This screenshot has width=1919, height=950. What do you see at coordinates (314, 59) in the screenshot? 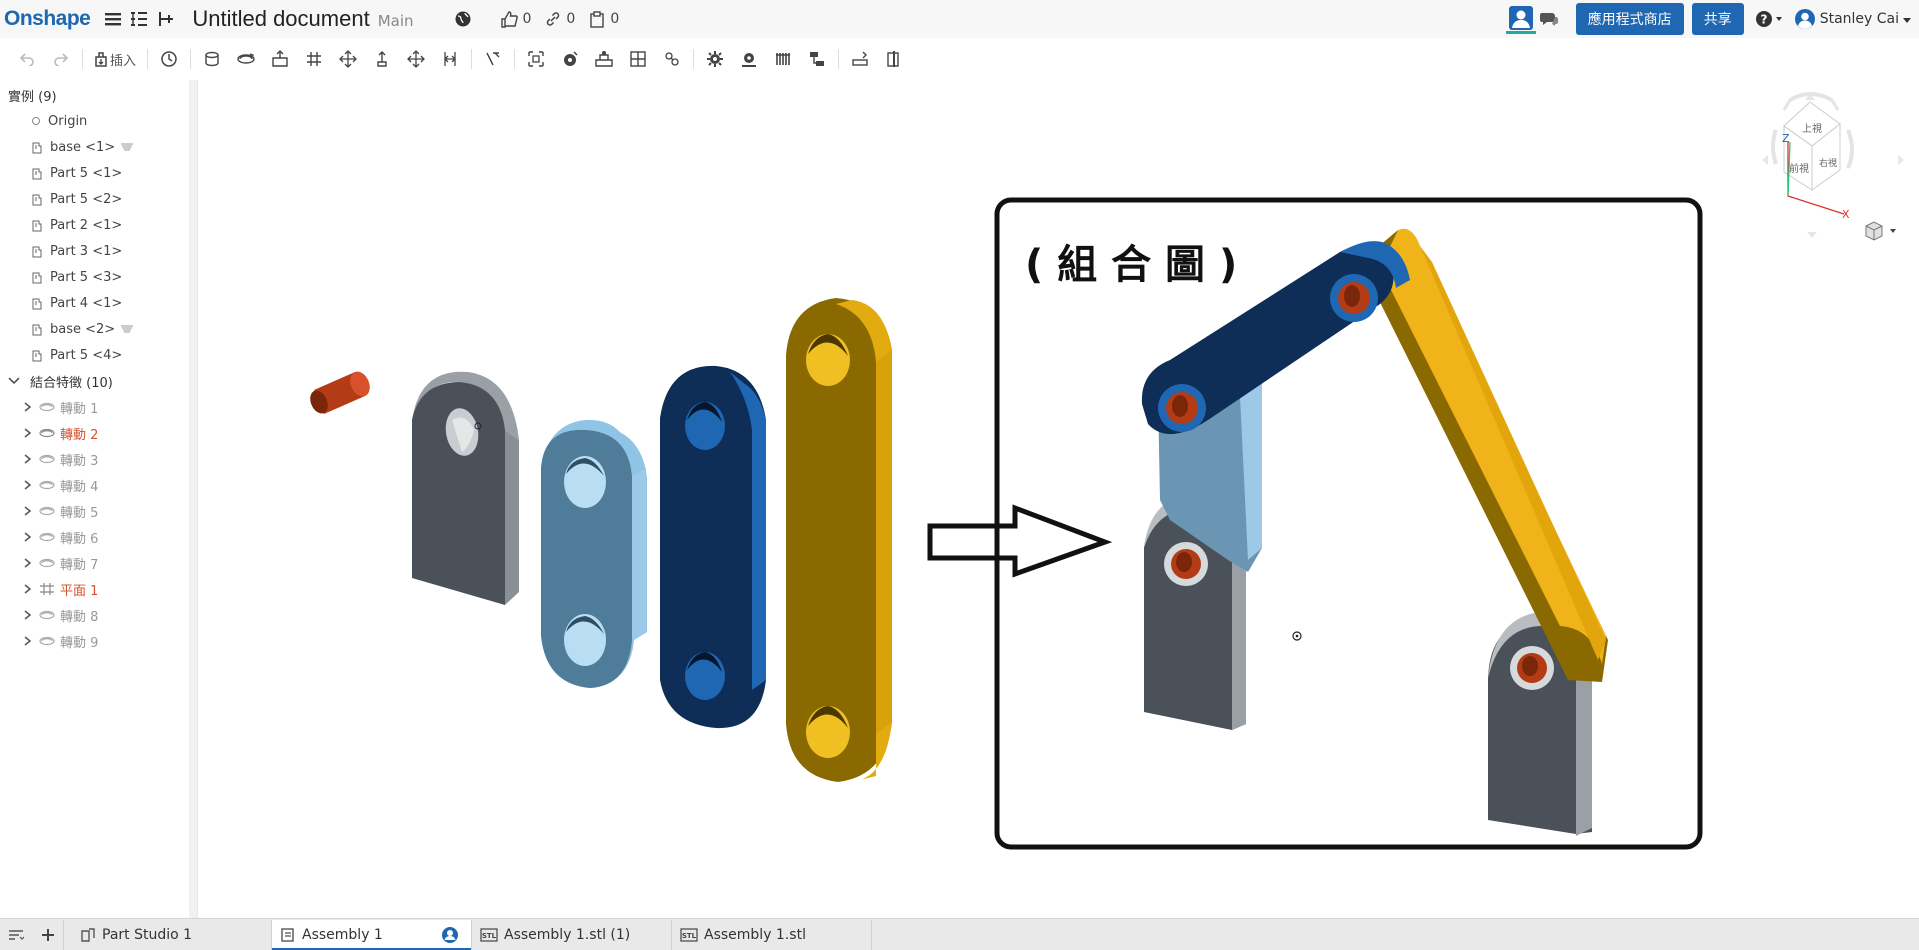
I see `planar-mate-icon` at bounding box center [314, 59].